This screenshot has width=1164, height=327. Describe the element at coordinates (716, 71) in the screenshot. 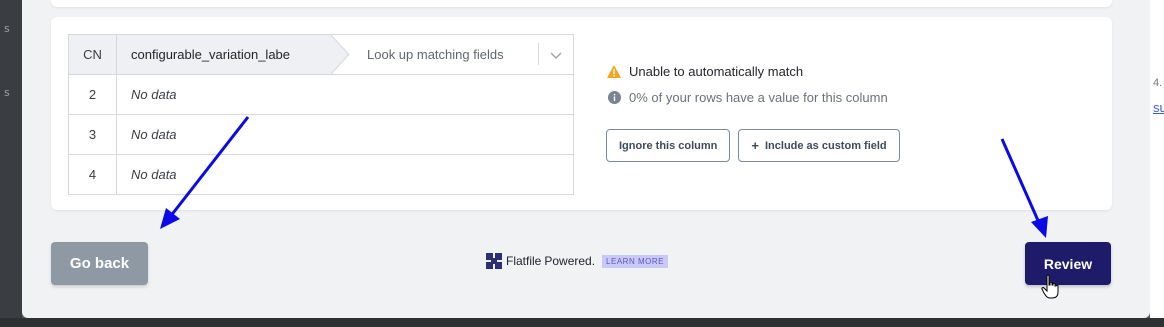

I see `warning-text: Unable to automatically match` at that location.